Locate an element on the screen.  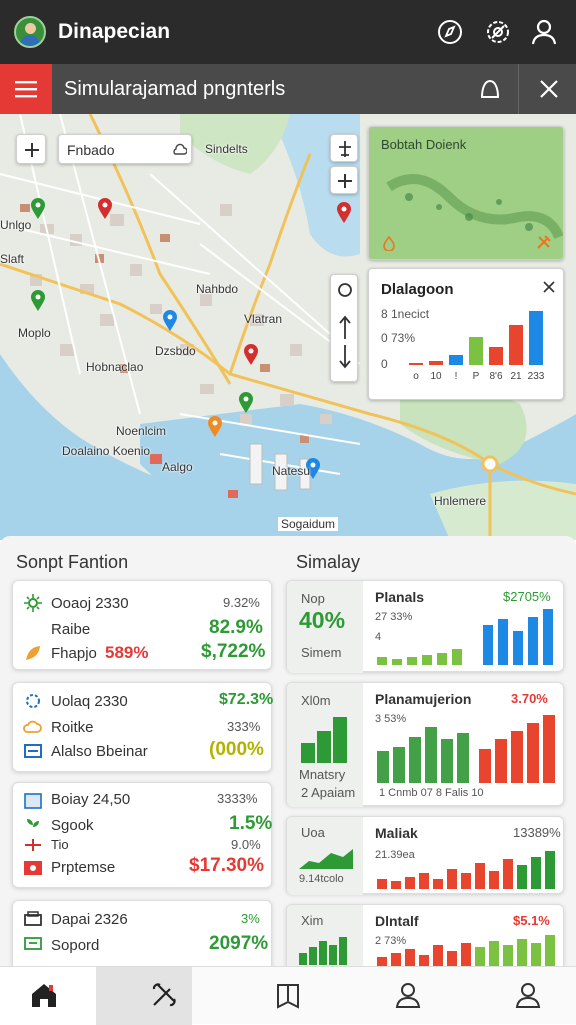
card-value: $5.1% is located at coordinates (531, 920).